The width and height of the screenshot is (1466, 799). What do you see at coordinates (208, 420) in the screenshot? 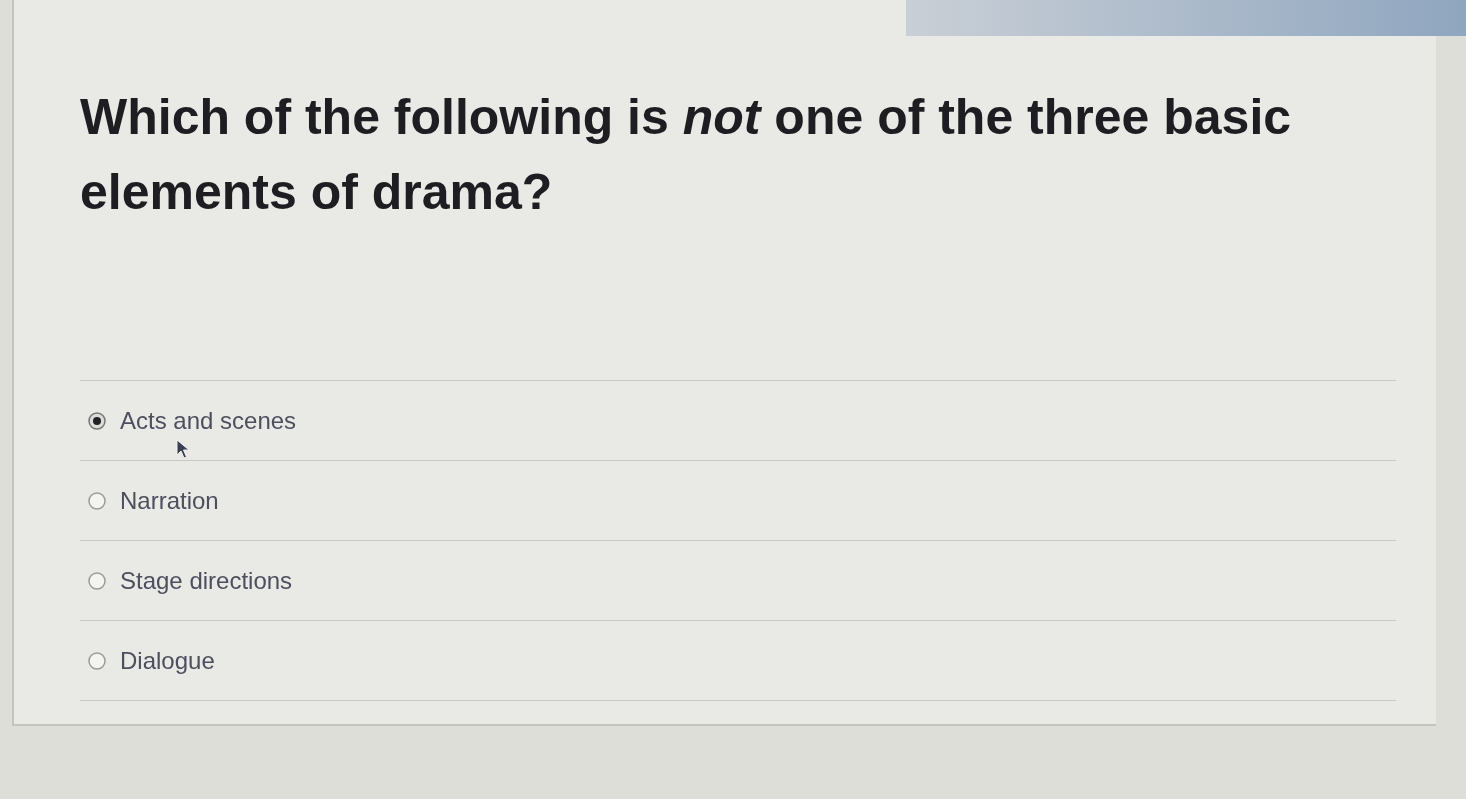
I see `option-label: Acts and scenes` at bounding box center [208, 420].